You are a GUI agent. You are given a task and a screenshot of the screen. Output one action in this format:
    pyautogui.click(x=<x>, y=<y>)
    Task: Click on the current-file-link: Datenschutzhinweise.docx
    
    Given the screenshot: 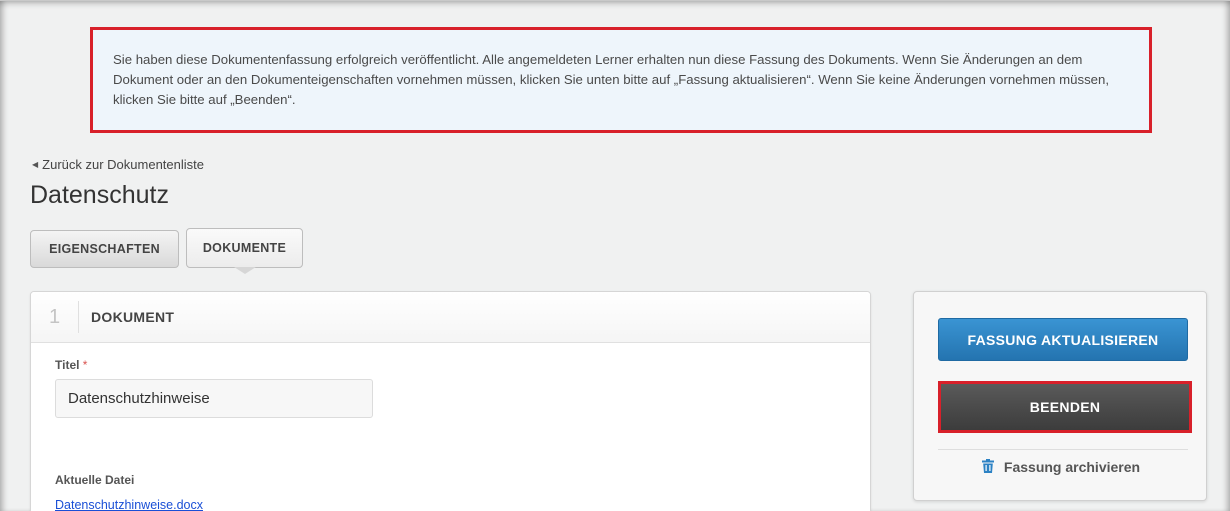 What is the action you would take?
    pyautogui.click(x=129, y=504)
    